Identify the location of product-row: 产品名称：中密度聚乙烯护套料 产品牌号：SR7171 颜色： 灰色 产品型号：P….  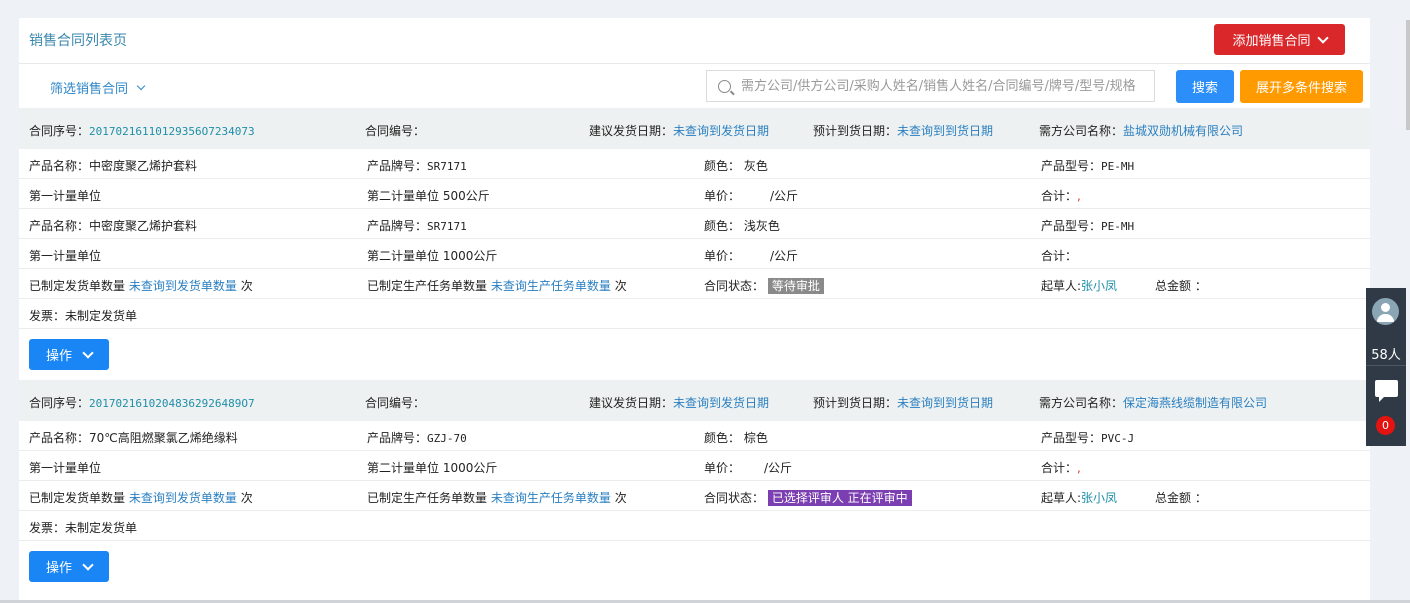
(694, 164).